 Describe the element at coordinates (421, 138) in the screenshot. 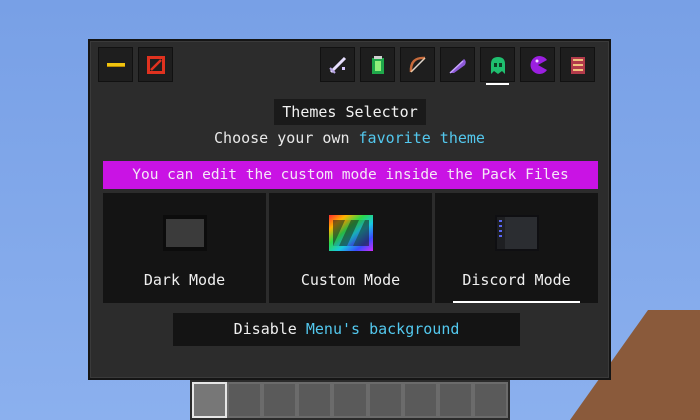

I see `subtitle-highlight: favorite theme` at that location.